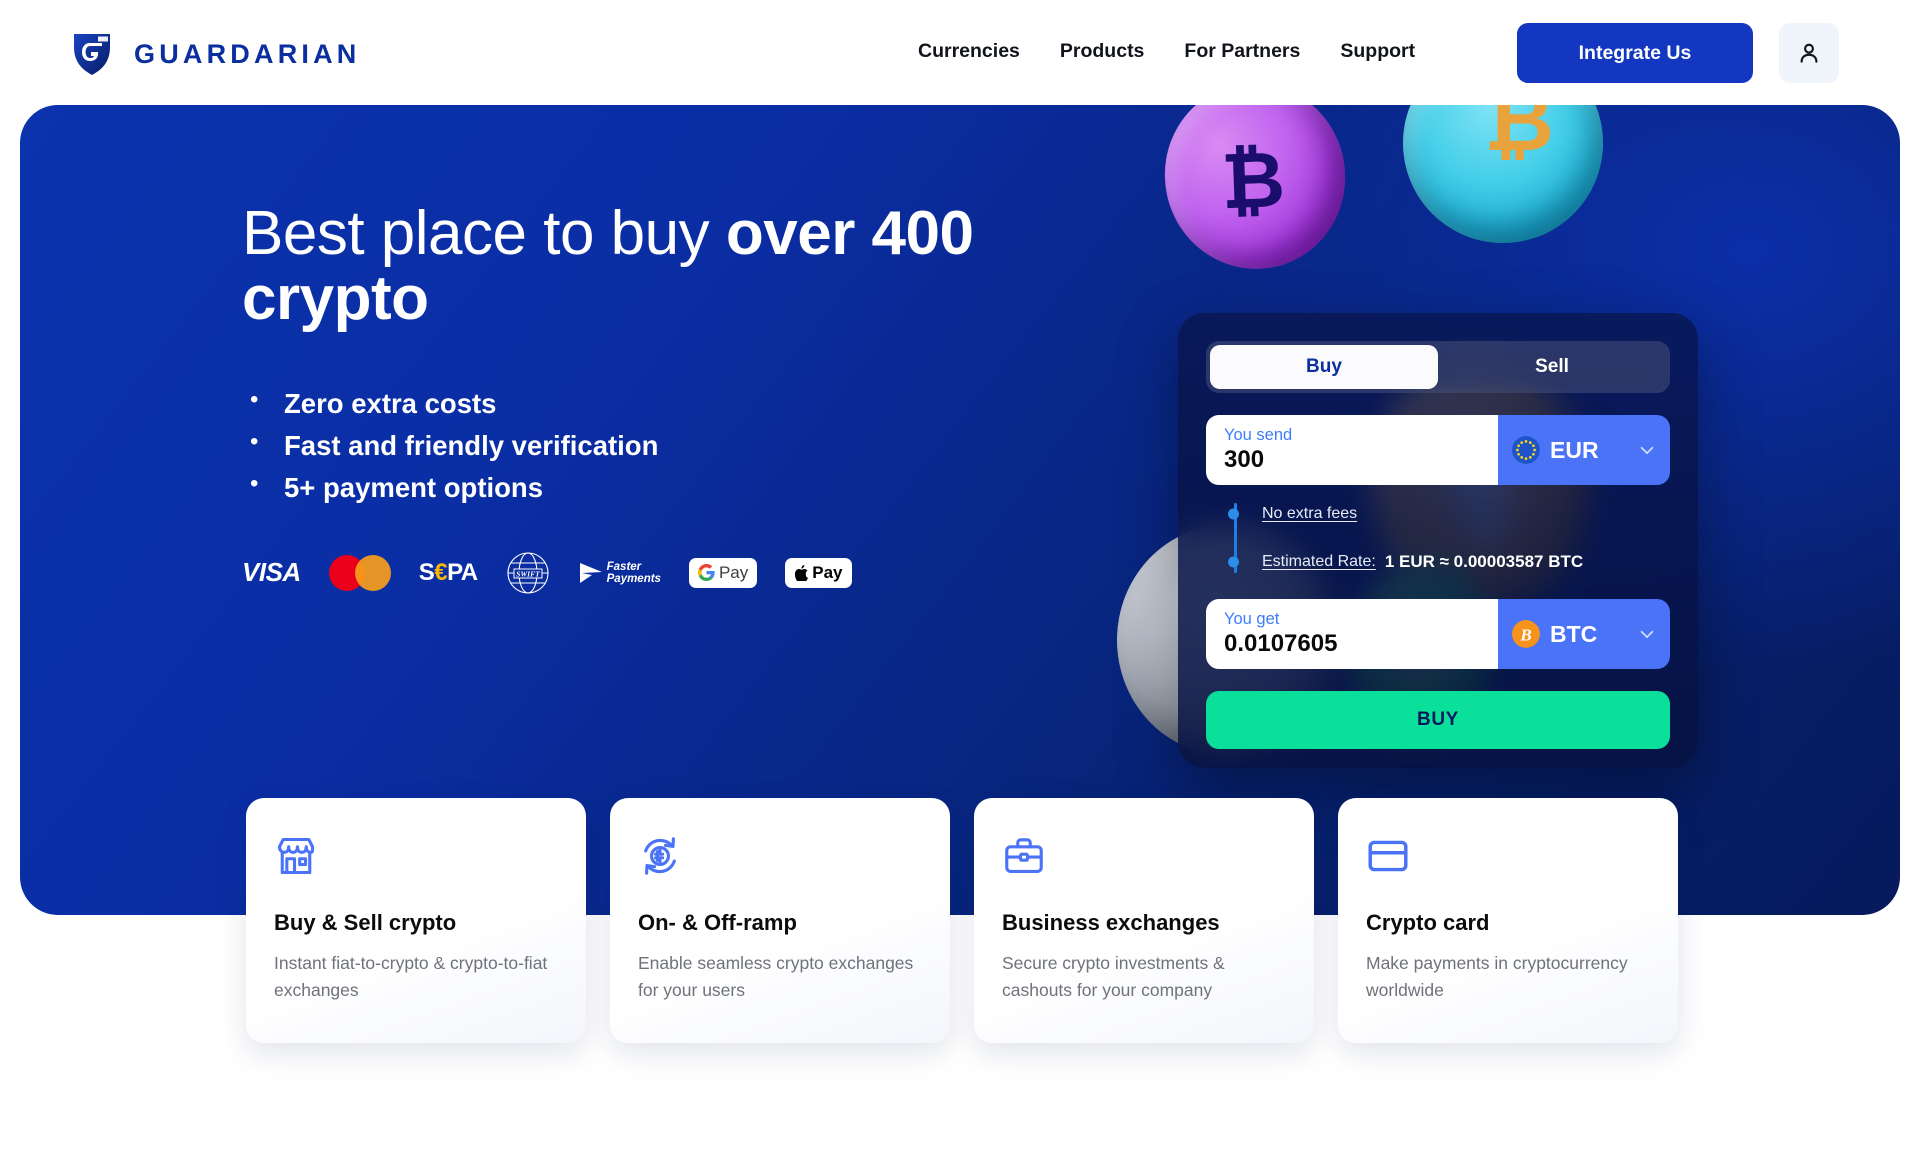 The width and height of the screenshot is (1920, 1164). Describe the element at coordinates (662, 573) in the screenshot. I see `payment-methods-row: VISA S€PA SWIFT Faster Payments Pay Pay` at that location.